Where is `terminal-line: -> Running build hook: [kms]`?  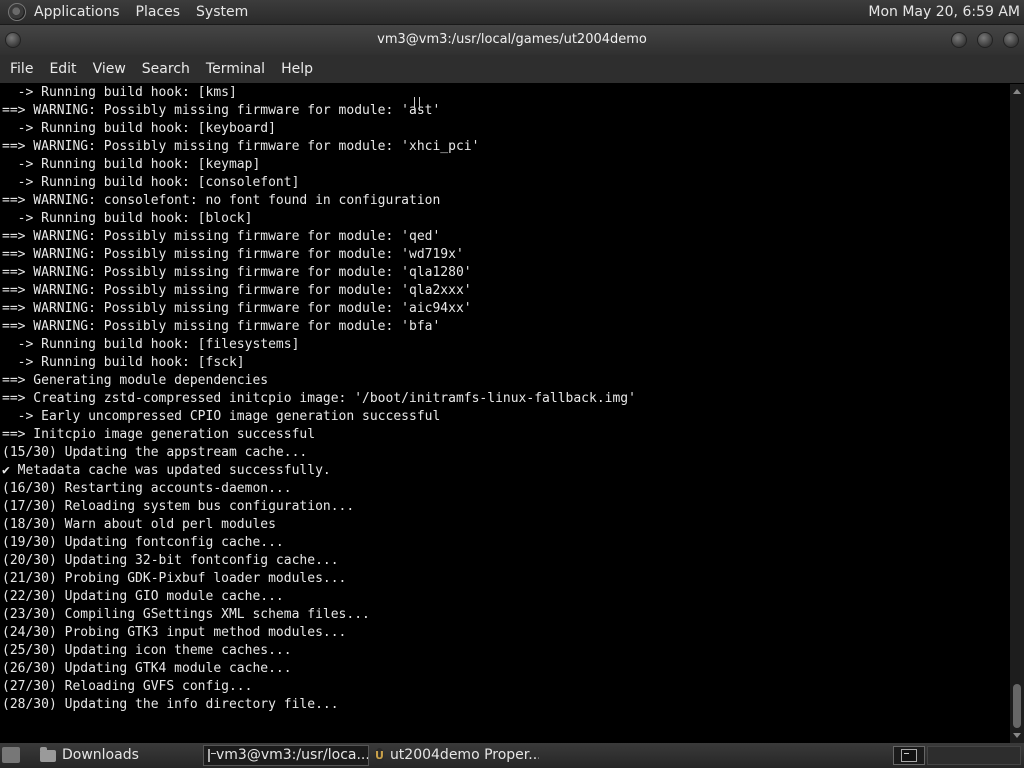 terminal-line: -> Running build hook: [kms] is located at coordinates (119, 92).